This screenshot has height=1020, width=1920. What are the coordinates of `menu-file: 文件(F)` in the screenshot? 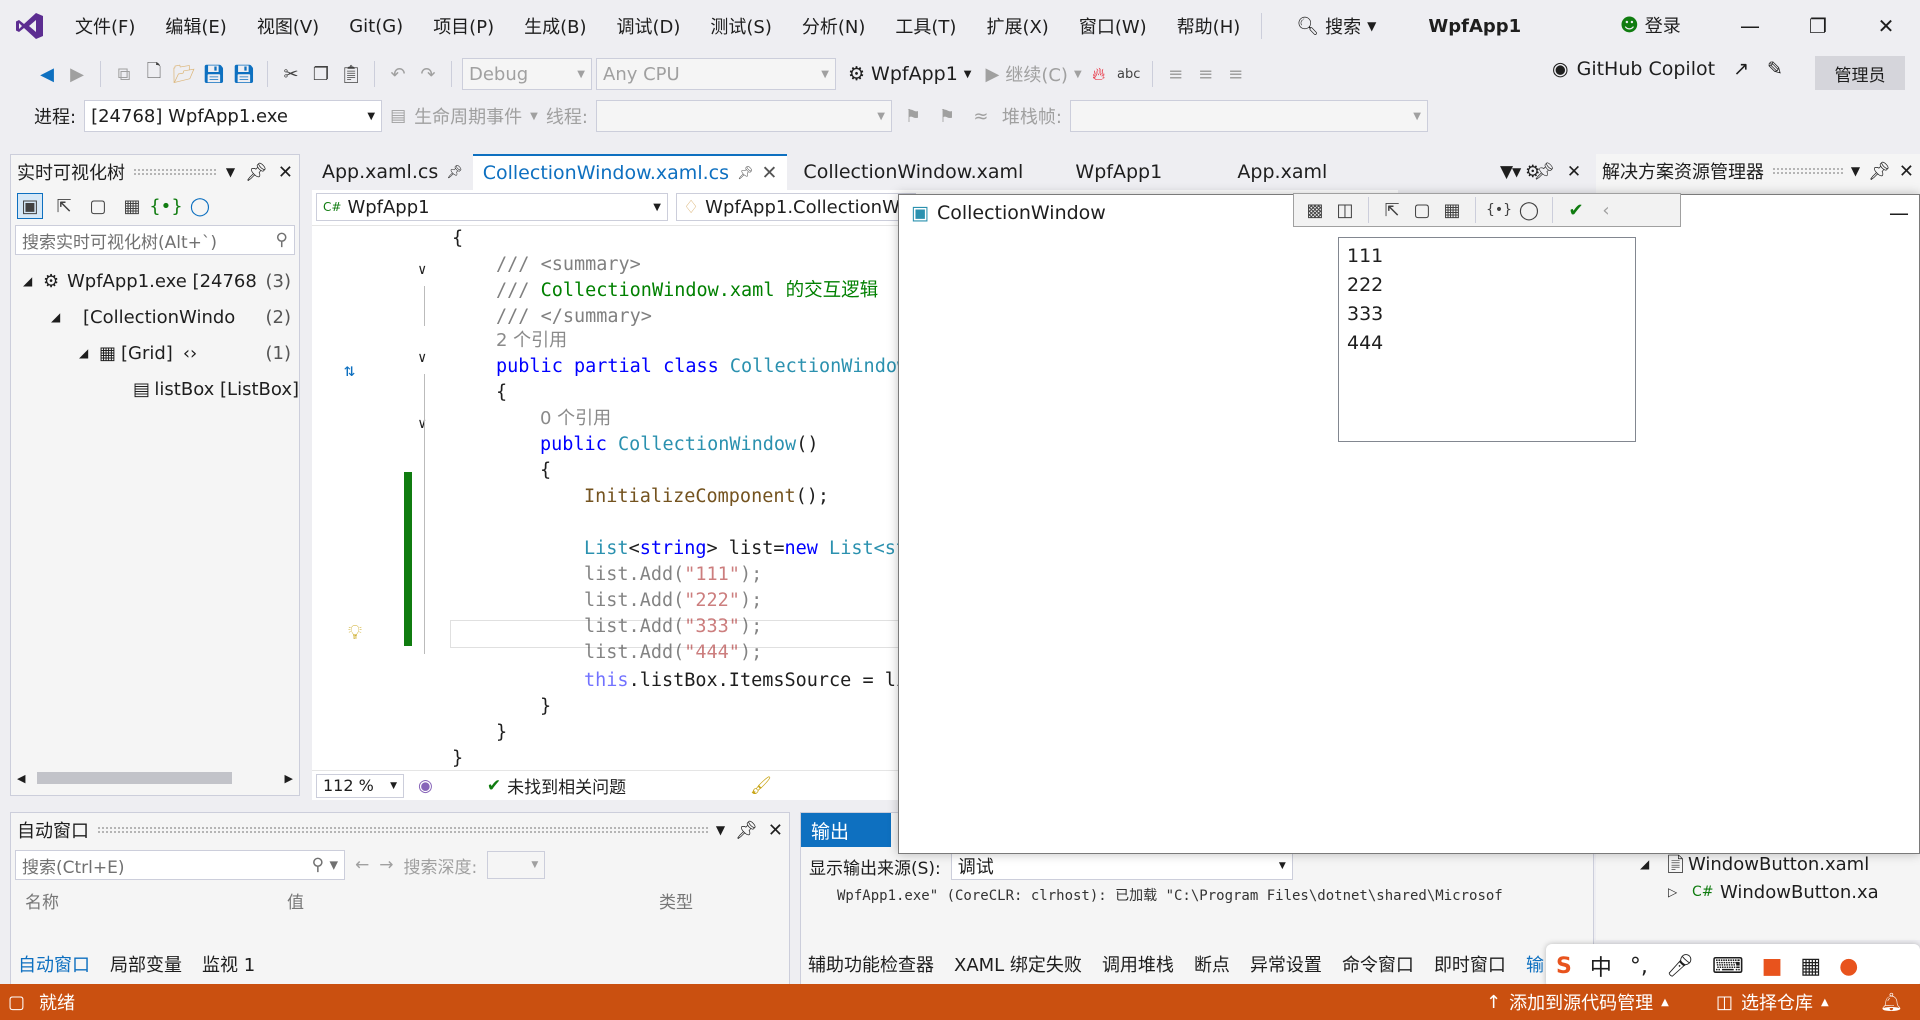 It's located at (105, 26).